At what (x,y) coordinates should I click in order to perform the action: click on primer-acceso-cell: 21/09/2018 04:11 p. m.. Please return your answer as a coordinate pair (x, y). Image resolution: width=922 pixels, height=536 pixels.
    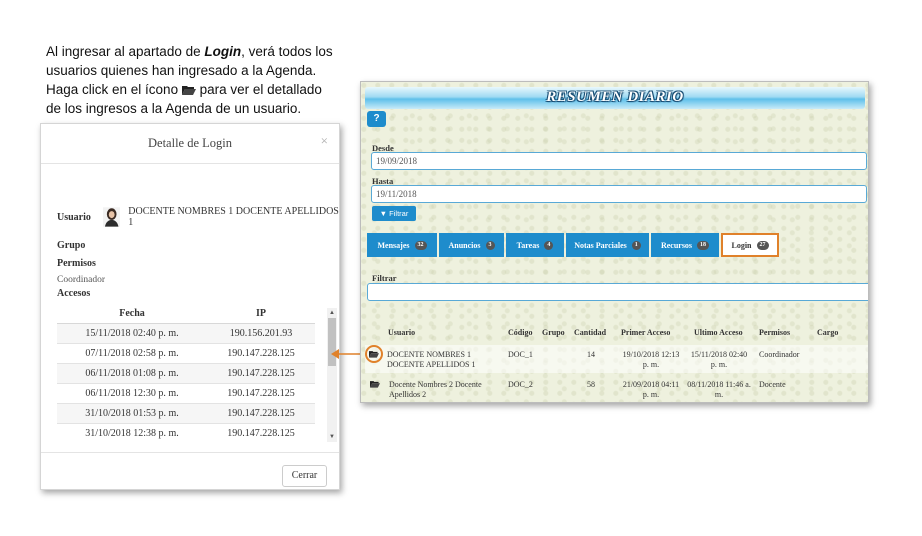
    Looking at the image, I should click on (651, 389).